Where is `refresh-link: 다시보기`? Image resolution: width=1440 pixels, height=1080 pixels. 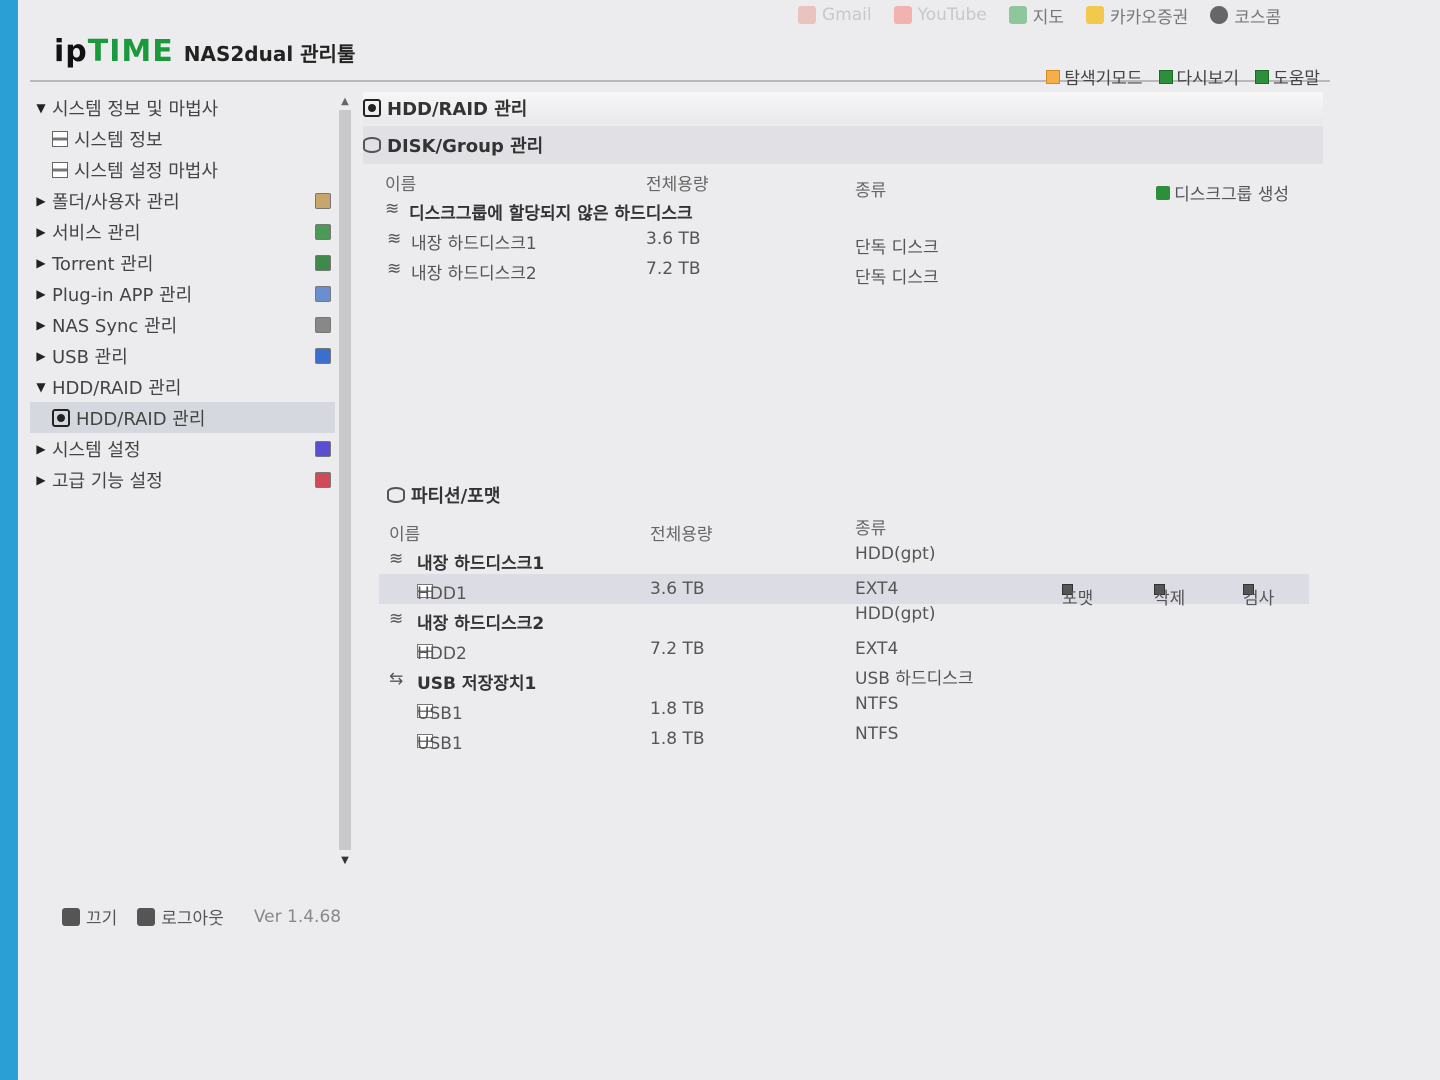 refresh-link: 다시보기 is located at coordinates (1198, 76).